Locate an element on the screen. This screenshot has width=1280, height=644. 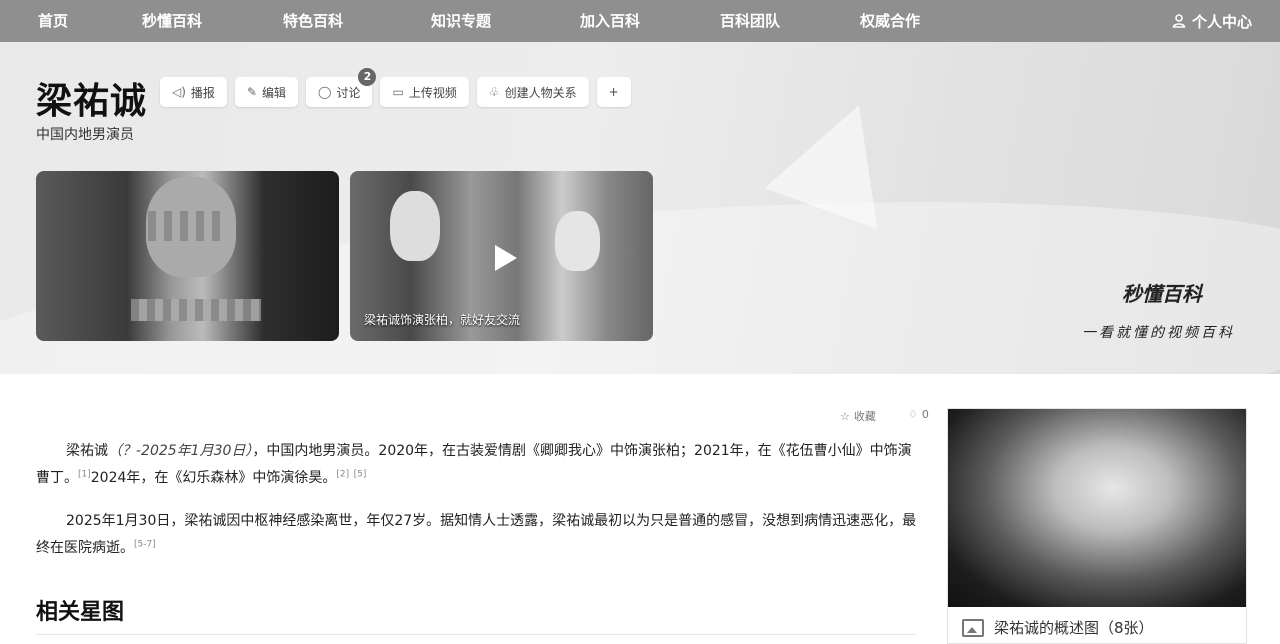
user-center-label: 个人中心 is located at coordinates (1221, 21).